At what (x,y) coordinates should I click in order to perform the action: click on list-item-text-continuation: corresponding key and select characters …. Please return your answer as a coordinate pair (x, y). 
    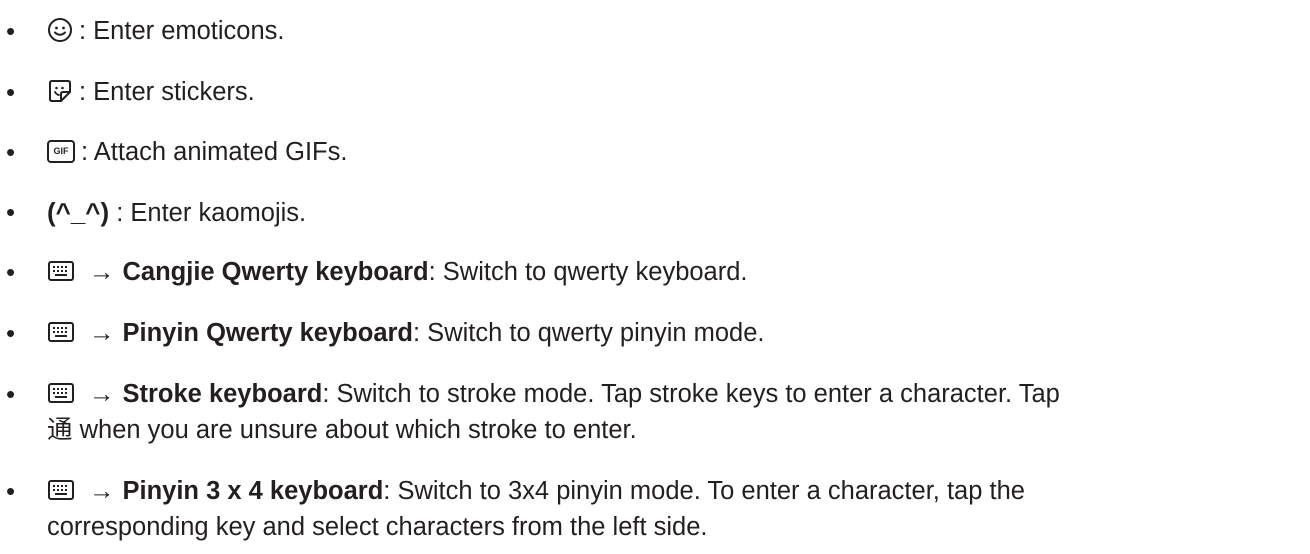
    Looking at the image, I should click on (377, 527).